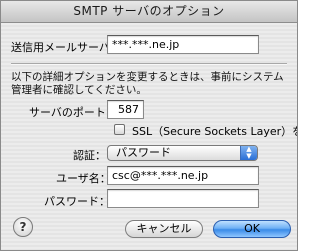 This screenshot has height=251, width=320. What do you see at coordinates (23, 227) in the screenshot?
I see `help-button: ?` at bounding box center [23, 227].